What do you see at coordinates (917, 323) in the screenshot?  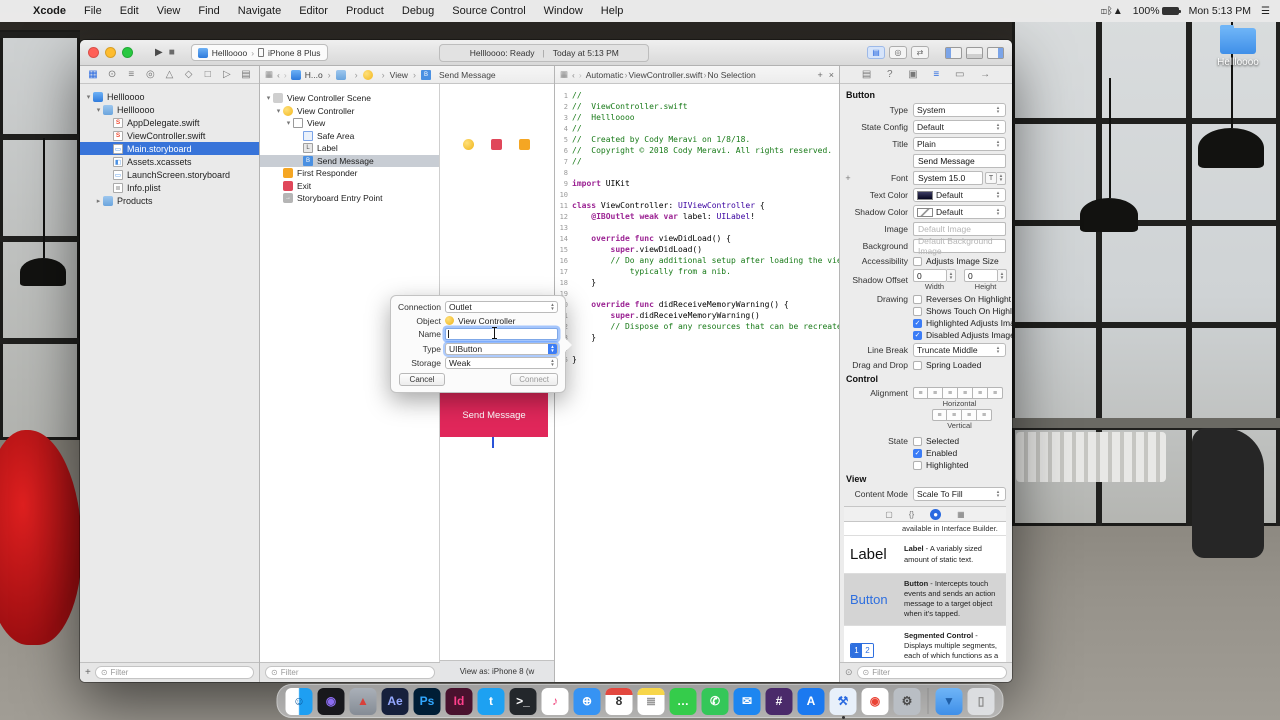 I see `drawing-checkbox-highlighted-adjusts-image: ✓` at bounding box center [917, 323].